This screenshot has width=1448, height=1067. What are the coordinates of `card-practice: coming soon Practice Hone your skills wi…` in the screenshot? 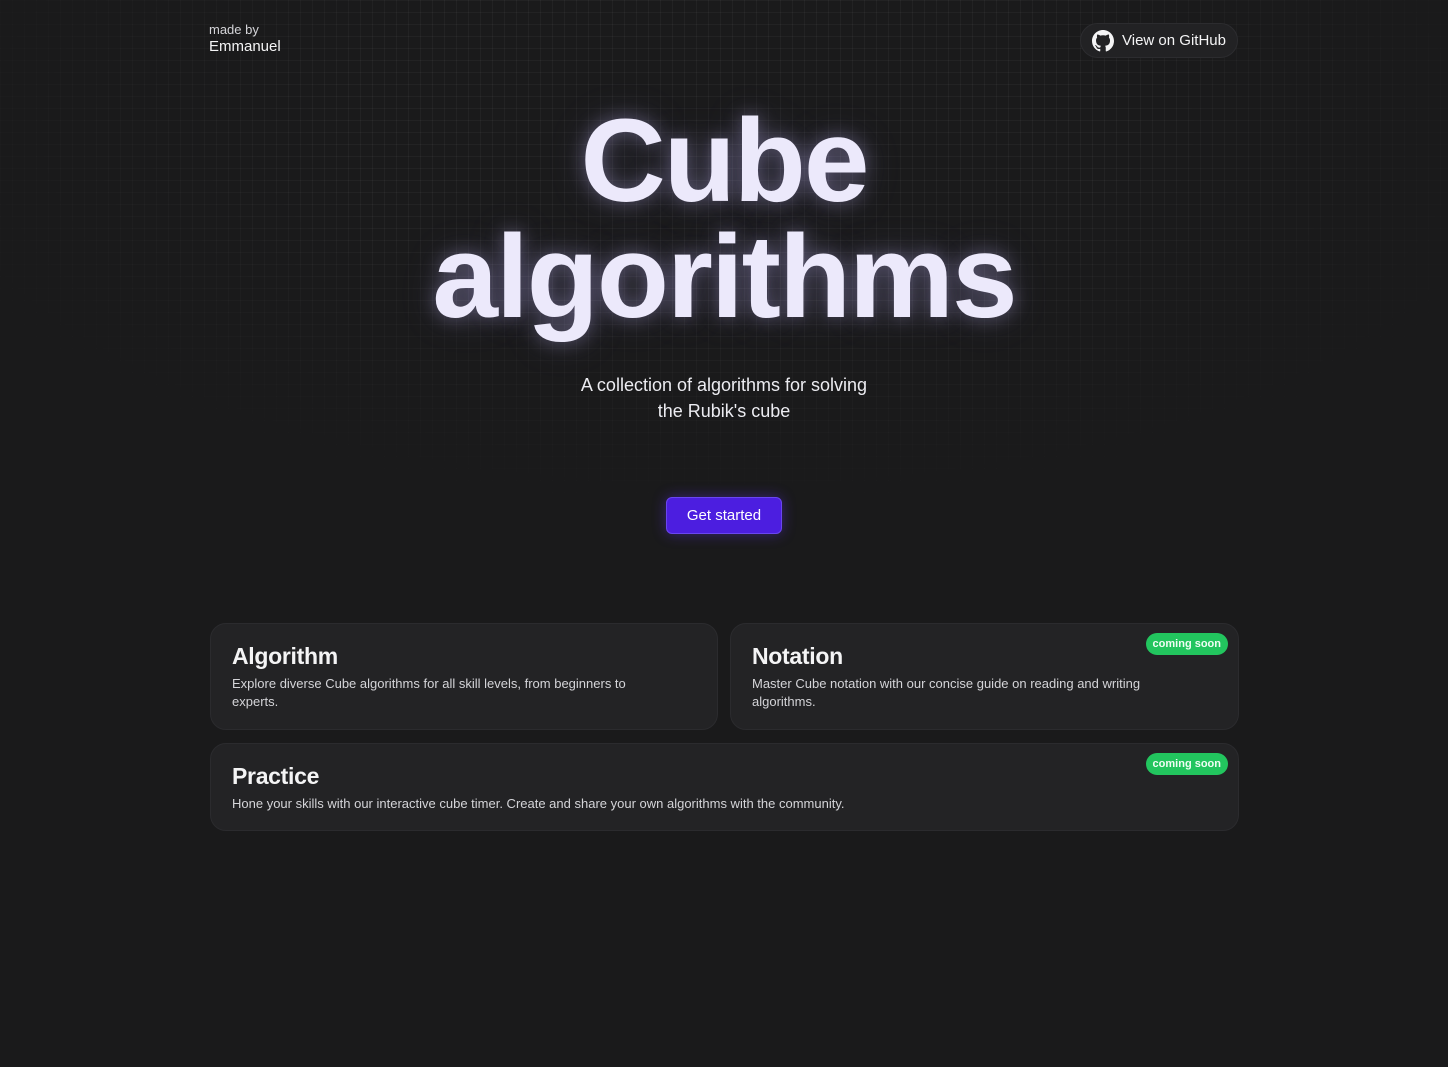 It's located at (724, 787).